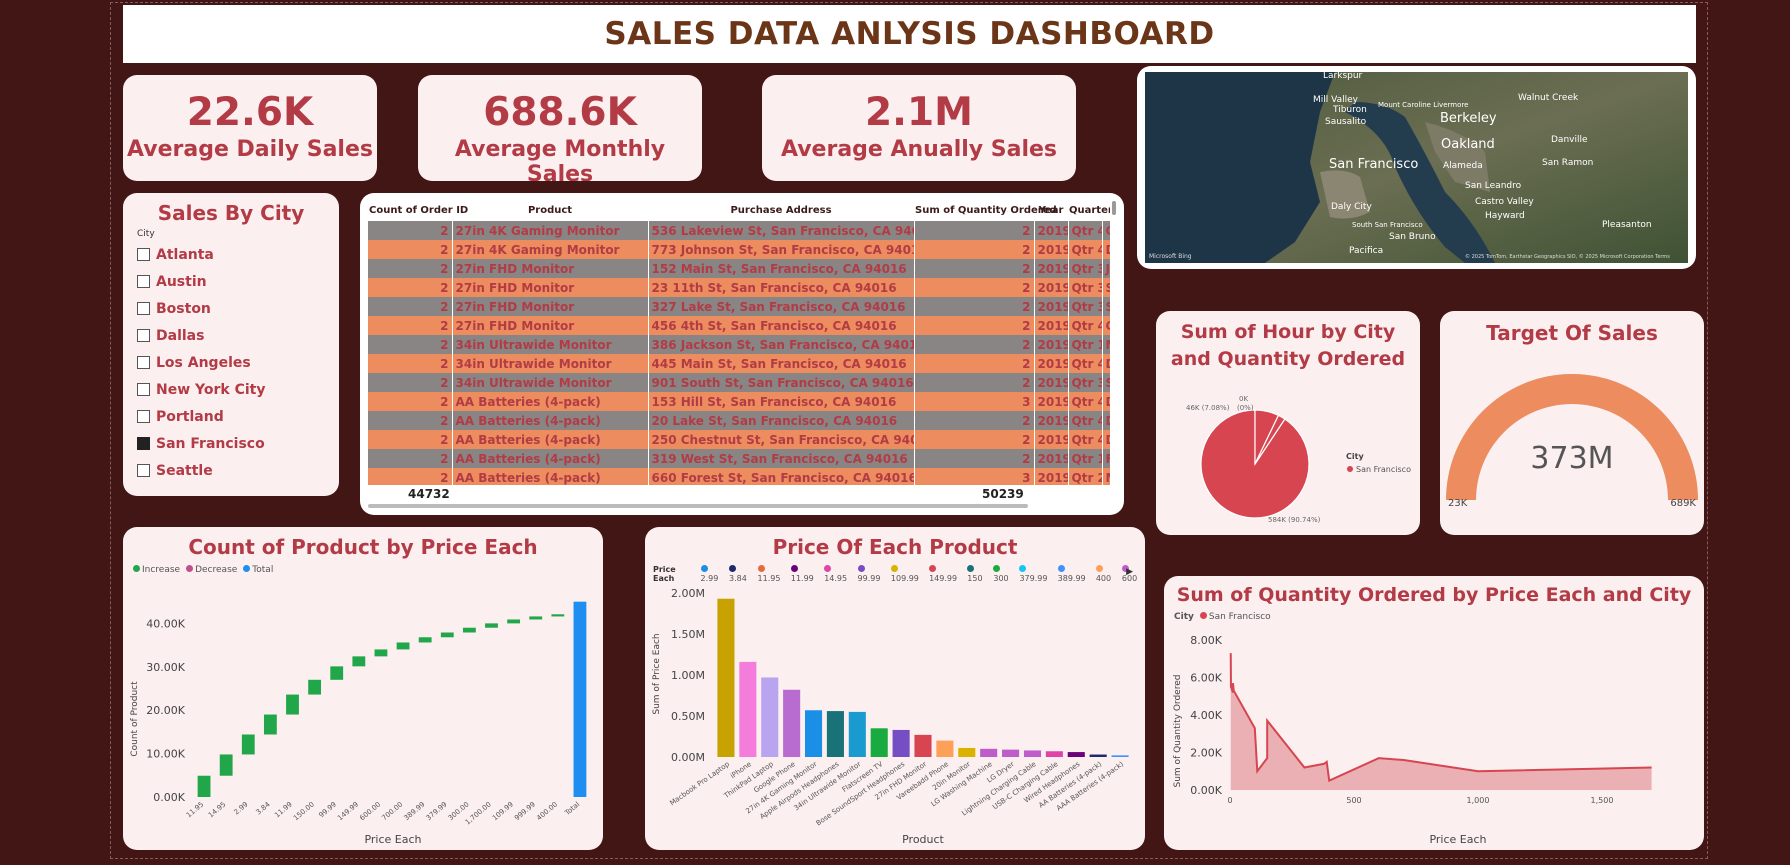  I want to click on legend-item: Decrease, so click(211, 570).